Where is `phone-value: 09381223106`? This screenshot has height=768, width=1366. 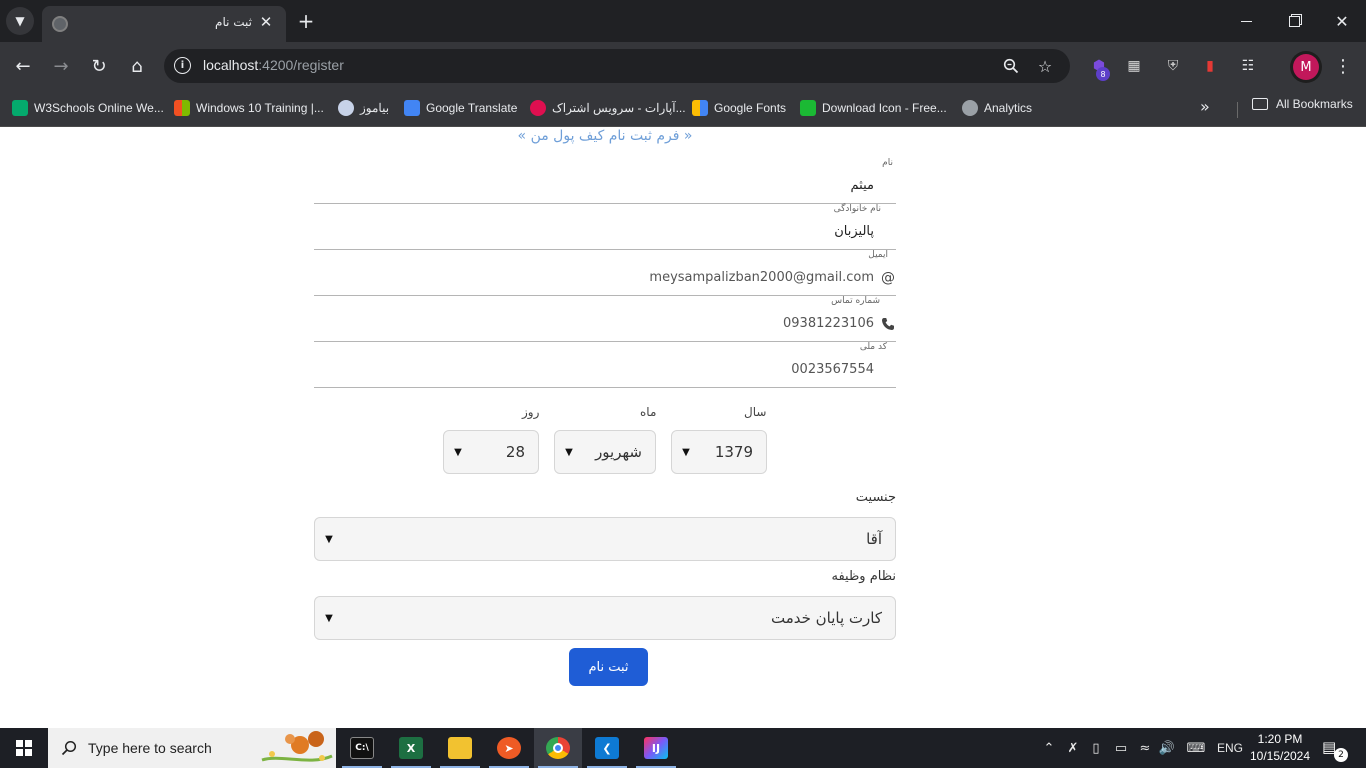
phone-value: 09381223106 is located at coordinates (828, 323).